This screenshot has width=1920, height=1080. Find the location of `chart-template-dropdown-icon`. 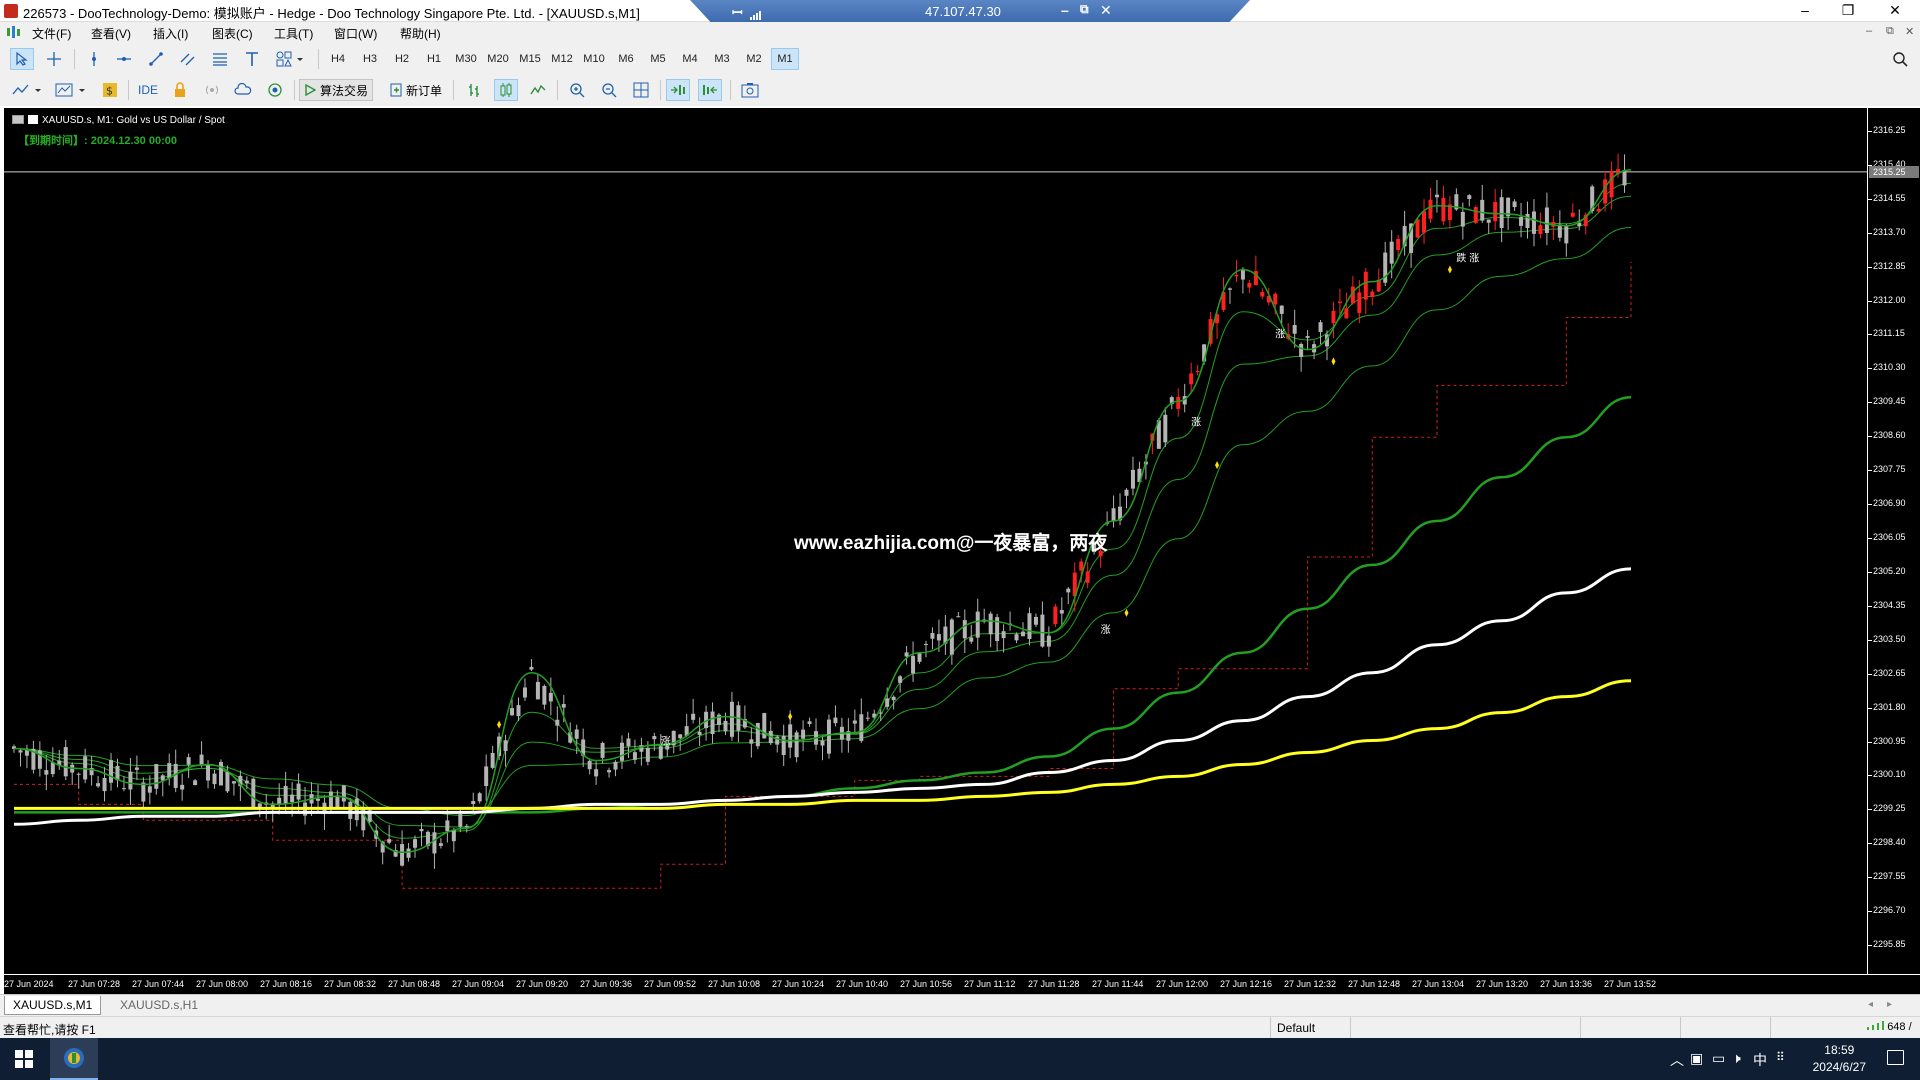

chart-template-dropdown-icon is located at coordinates (72, 90).